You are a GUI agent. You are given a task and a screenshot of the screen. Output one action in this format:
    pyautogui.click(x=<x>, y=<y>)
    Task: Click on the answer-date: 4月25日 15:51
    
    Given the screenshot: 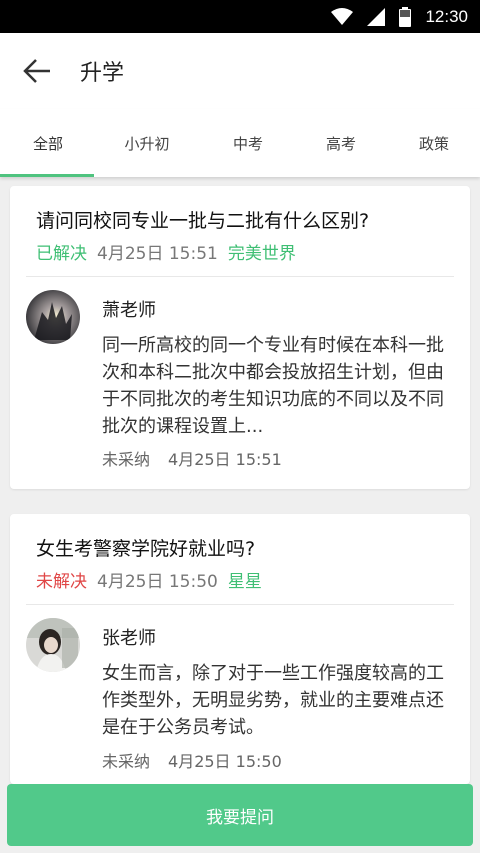 What is the action you would take?
    pyautogui.click(x=225, y=459)
    